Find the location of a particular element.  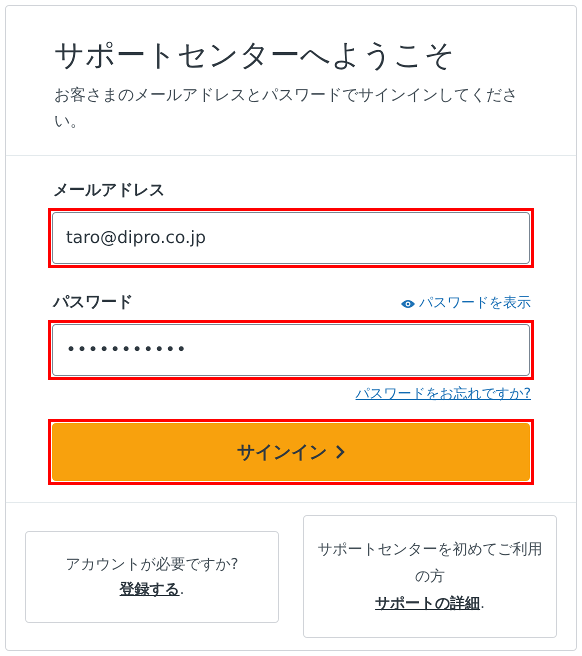

forgot-password-link: パスワードをお忘れですか? is located at coordinates (443, 394).